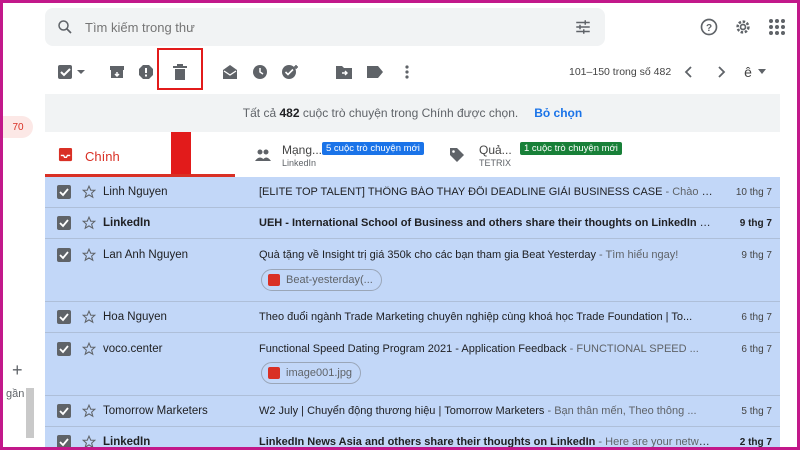  I want to click on search-bar, so click(325, 27).